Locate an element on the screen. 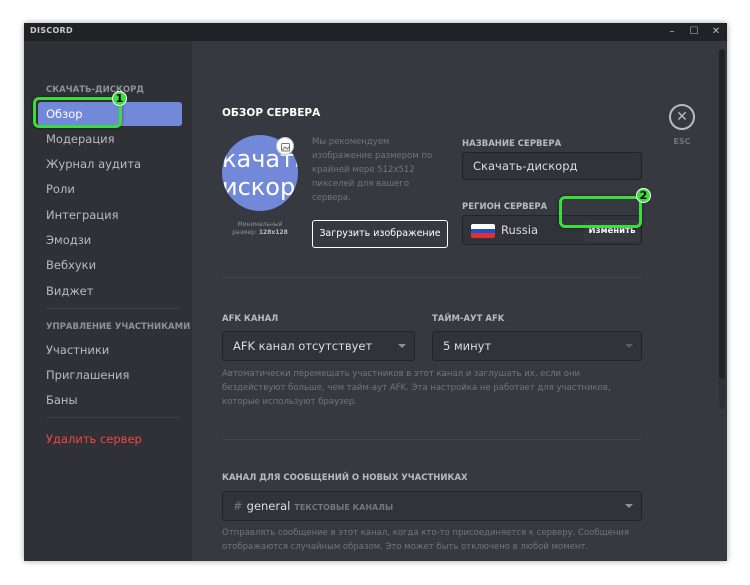 Image resolution: width=750 pixels, height=585 pixels. afk-timeout-value: 5 минут is located at coordinates (467, 346).